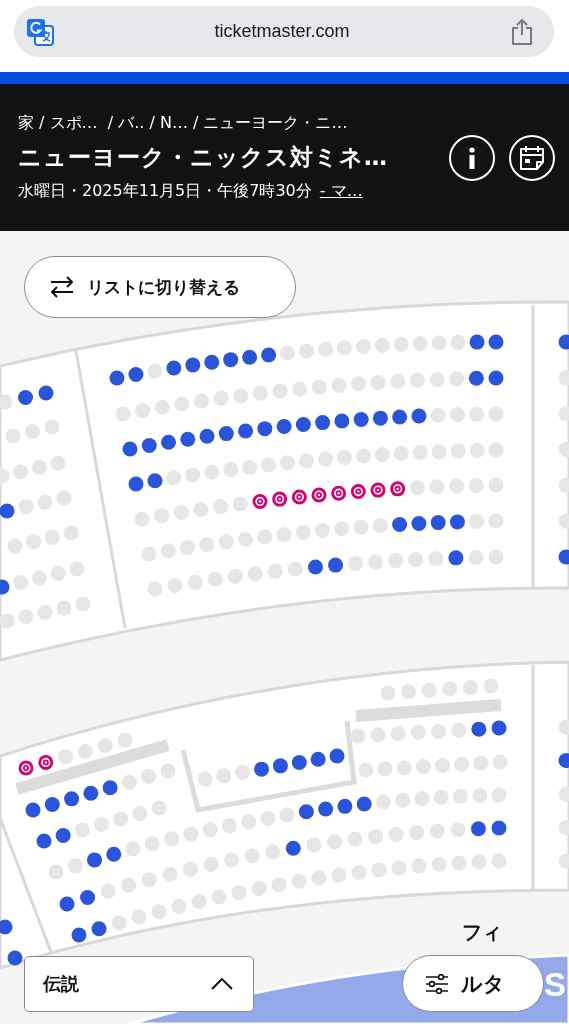  I want to click on info-button, so click(472, 157).